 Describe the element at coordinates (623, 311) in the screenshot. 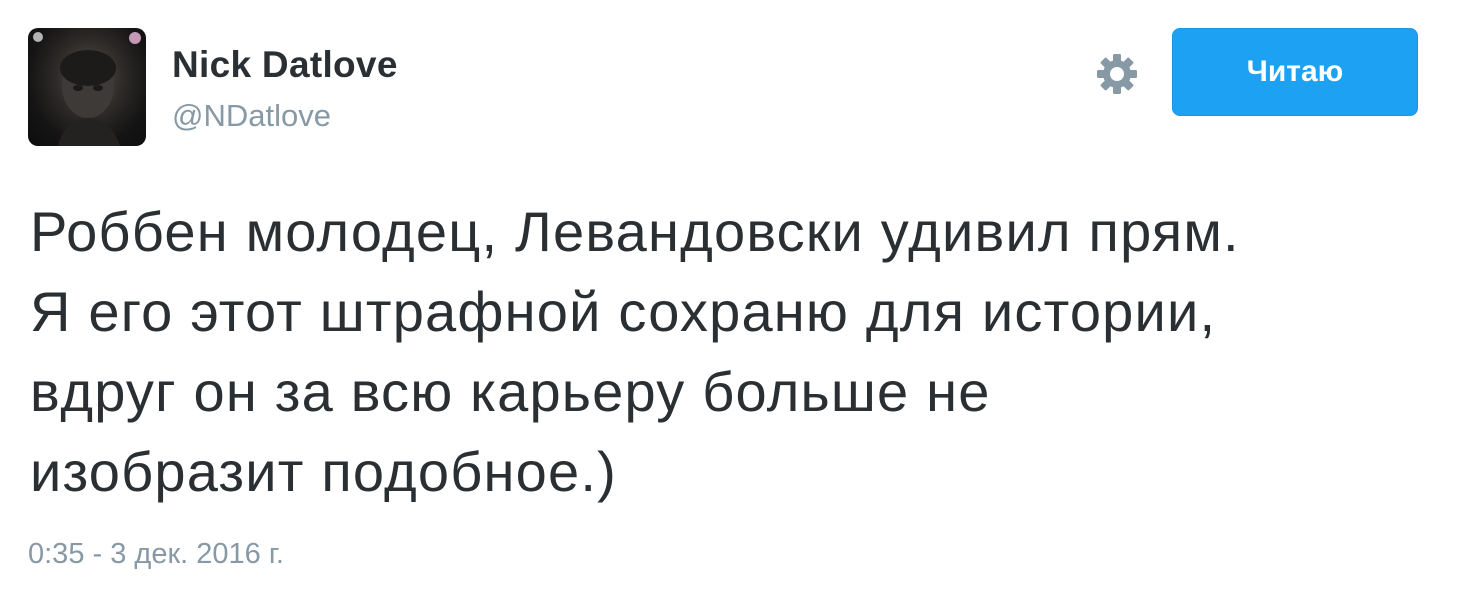

I see `tweet-text-line: Я его этот штрафной сохраню для истории,` at that location.